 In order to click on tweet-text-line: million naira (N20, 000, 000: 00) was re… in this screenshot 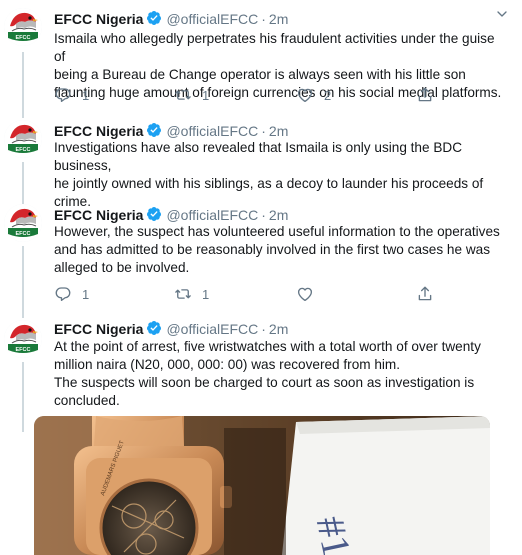, I will do `click(227, 364)`.